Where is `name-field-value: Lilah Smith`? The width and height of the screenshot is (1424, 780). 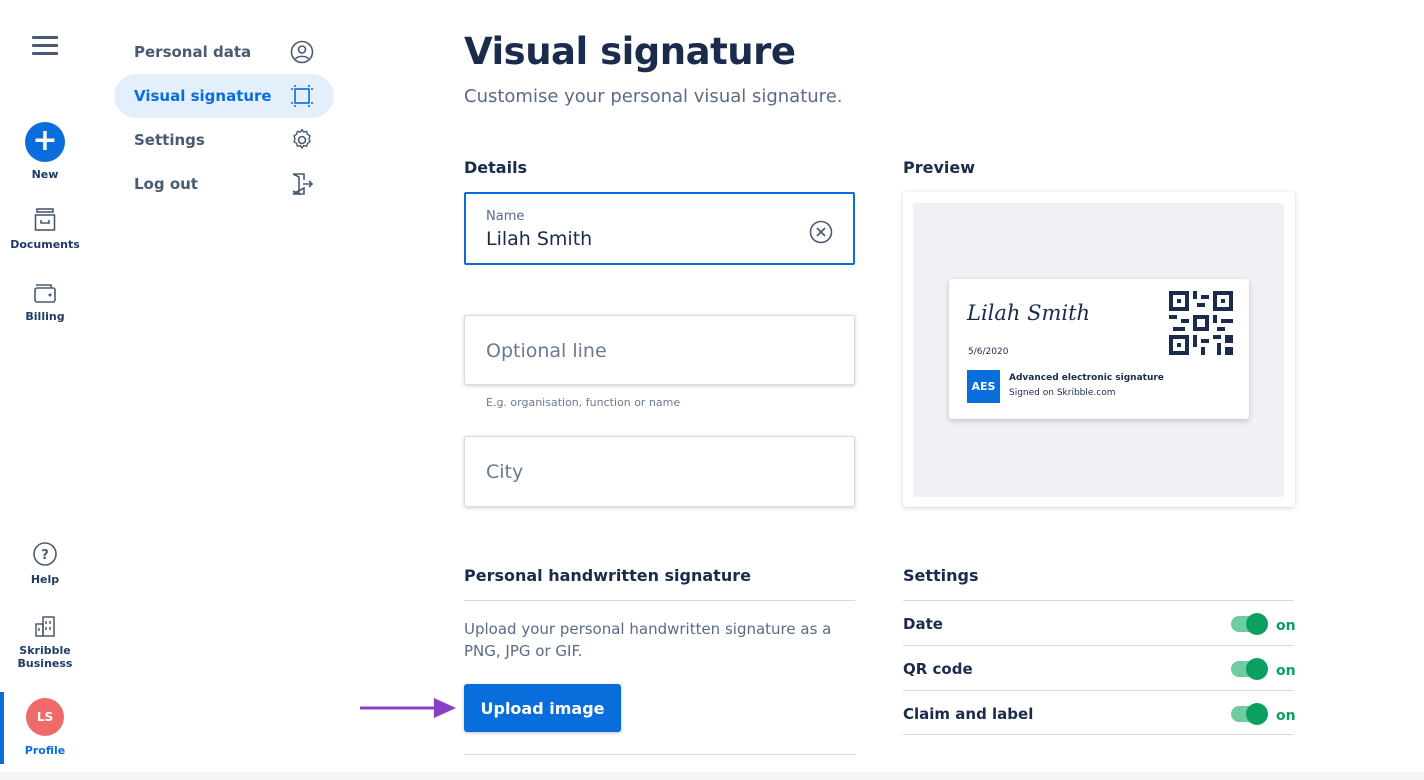 name-field-value: Lilah Smith is located at coordinates (539, 239).